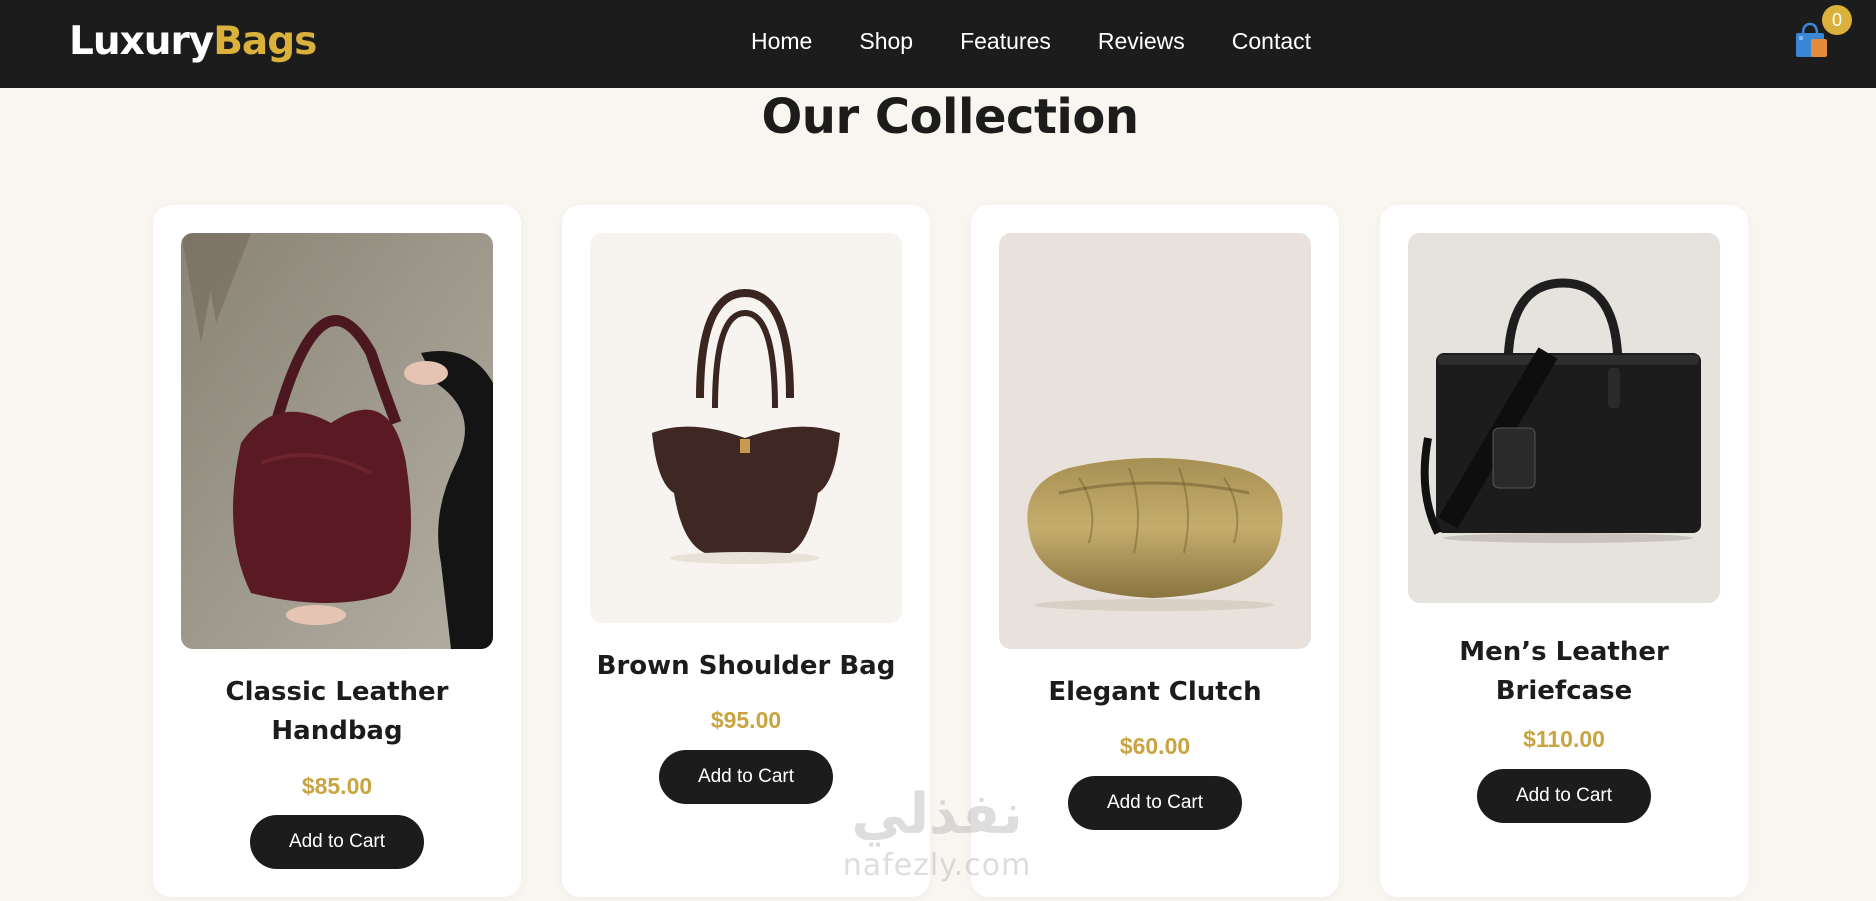 This screenshot has width=1876, height=901. What do you see at coordinates (746, 666) in the screenshot?
I see `product-name: Brown Shoulder Bag` at bounding box center [746, 666].